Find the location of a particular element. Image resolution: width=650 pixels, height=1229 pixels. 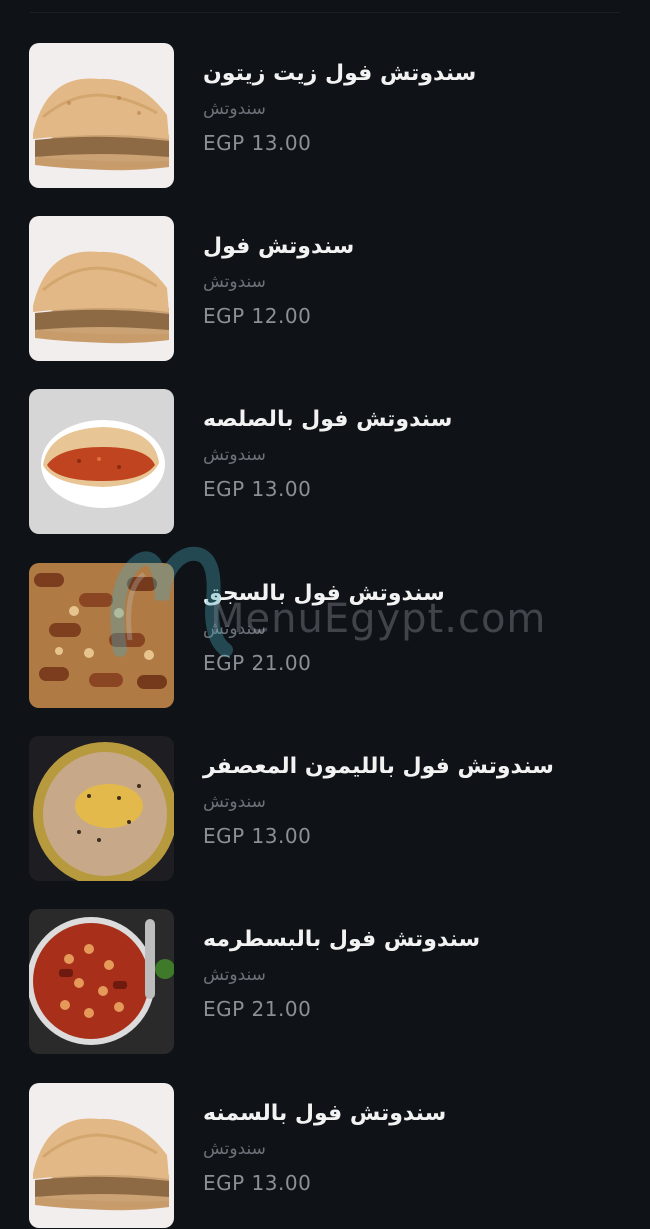

item-title: سندوتش فول بالليمون المعصفر is located at coordinates (378, 766).